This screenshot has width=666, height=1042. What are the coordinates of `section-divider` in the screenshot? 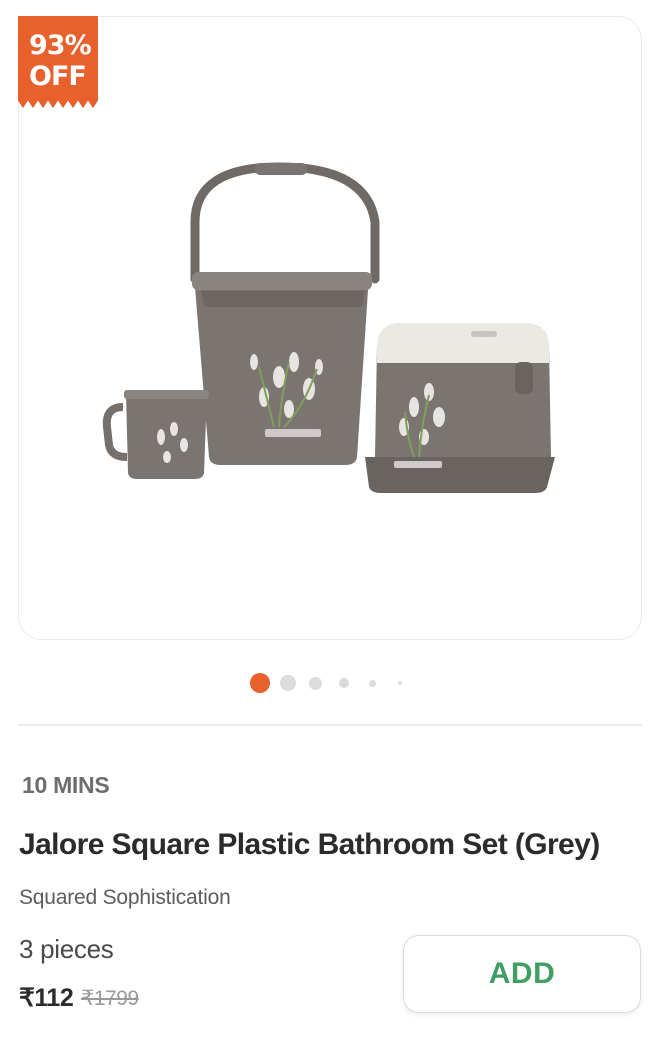 It's located at (330, 725).